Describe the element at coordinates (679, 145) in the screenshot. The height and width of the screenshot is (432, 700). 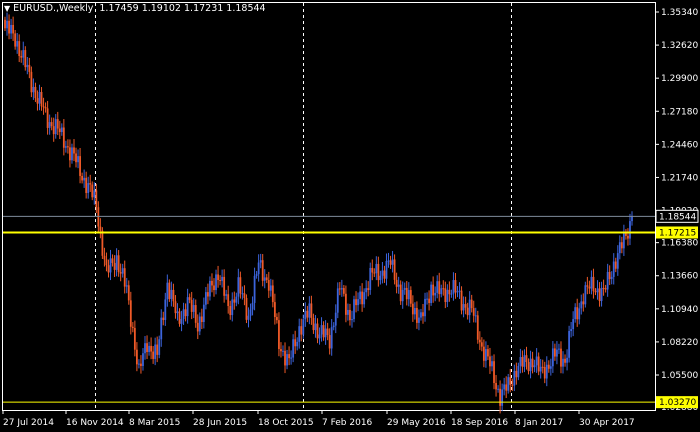
I see `price-tick-label: 1.24460` at that location.